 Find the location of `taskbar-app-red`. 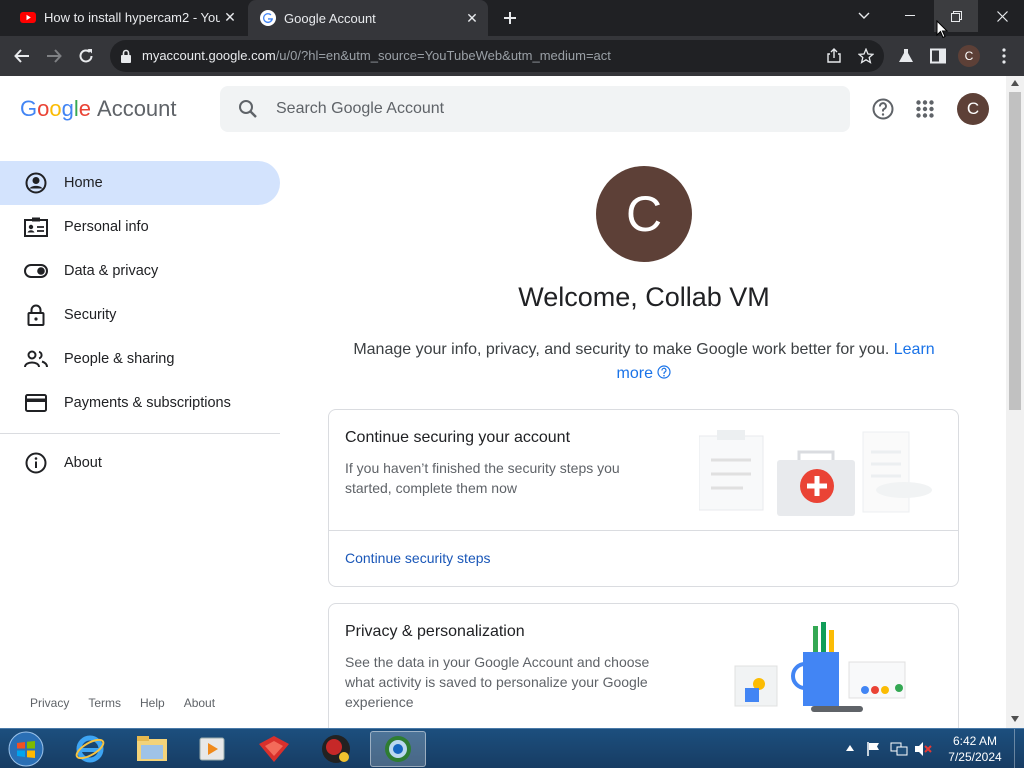

taskbar-app-red is located at coordinates (274, 749).